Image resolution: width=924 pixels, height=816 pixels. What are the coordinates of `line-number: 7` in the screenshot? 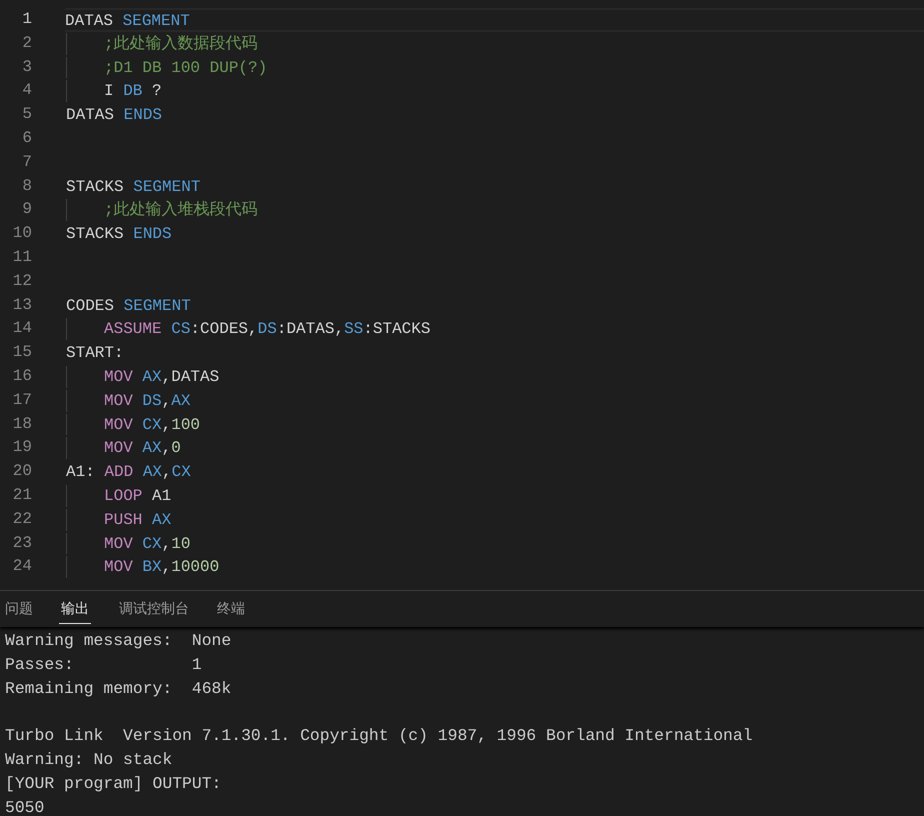 It's located at (26, 162).